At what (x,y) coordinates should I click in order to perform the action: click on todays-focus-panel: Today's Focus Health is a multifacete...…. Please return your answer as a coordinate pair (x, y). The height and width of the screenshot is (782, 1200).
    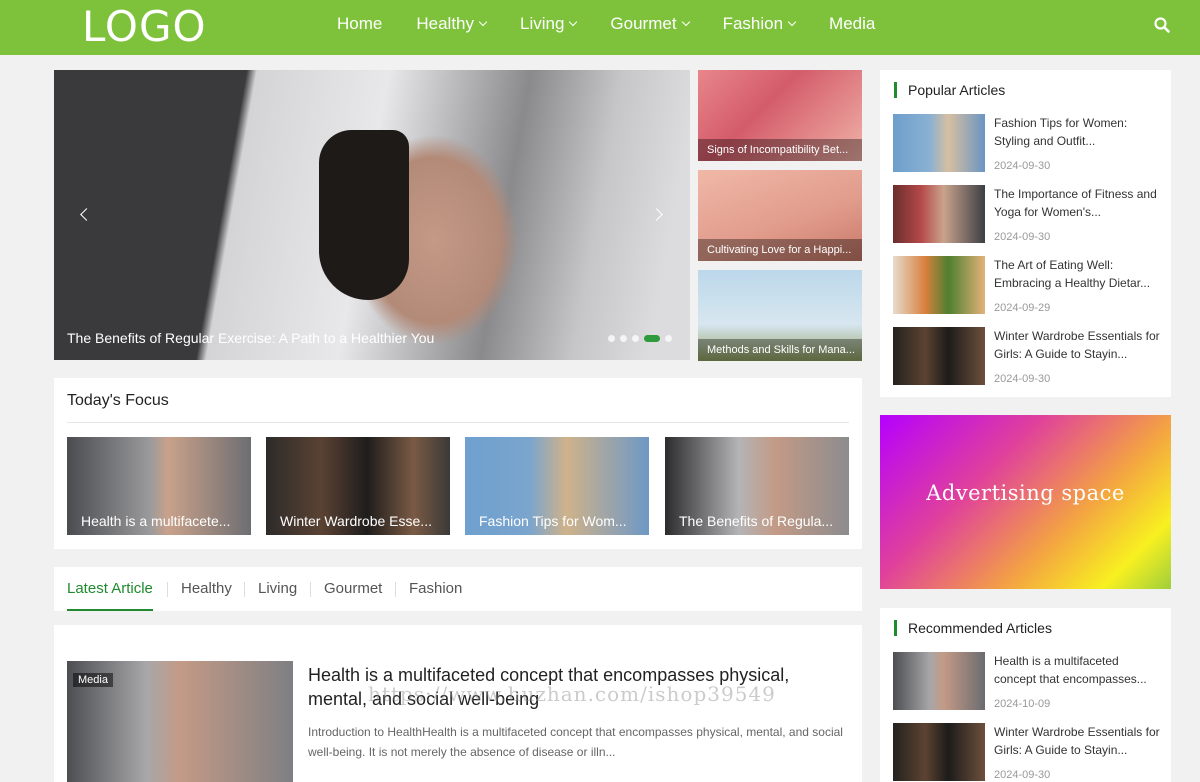
    Looking at the image, I should click on (458, 463).